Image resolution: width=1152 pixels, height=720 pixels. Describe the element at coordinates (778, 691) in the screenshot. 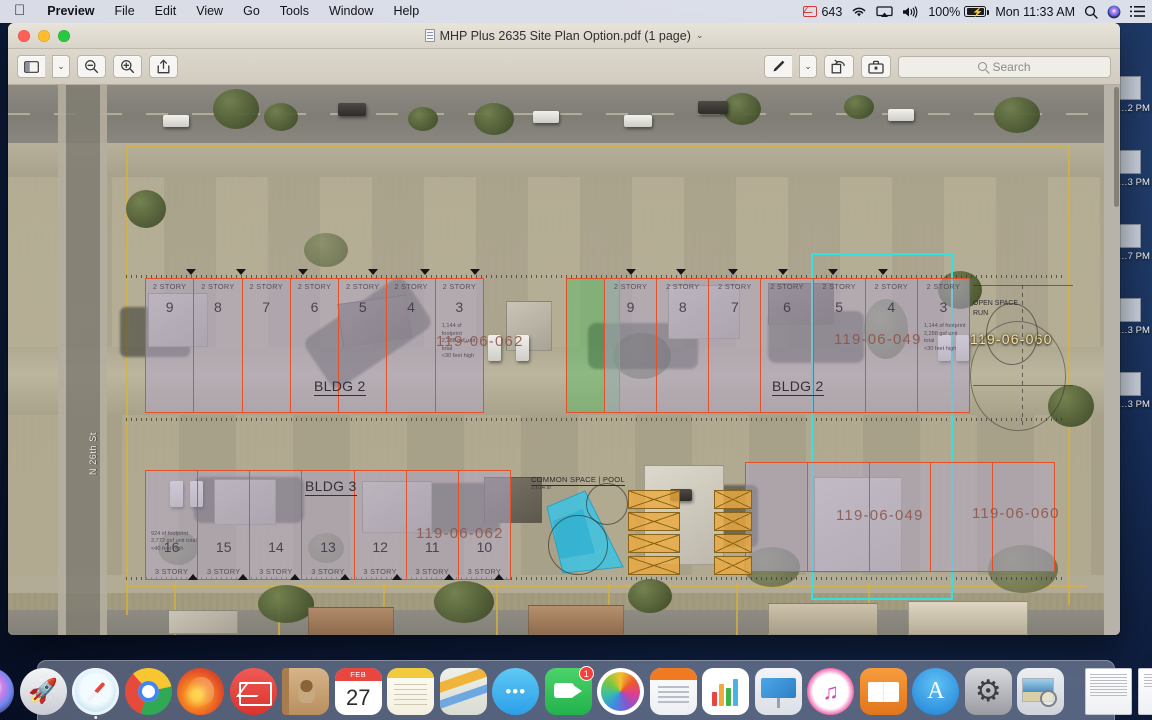

I see `dock-item-keynote` at that location.